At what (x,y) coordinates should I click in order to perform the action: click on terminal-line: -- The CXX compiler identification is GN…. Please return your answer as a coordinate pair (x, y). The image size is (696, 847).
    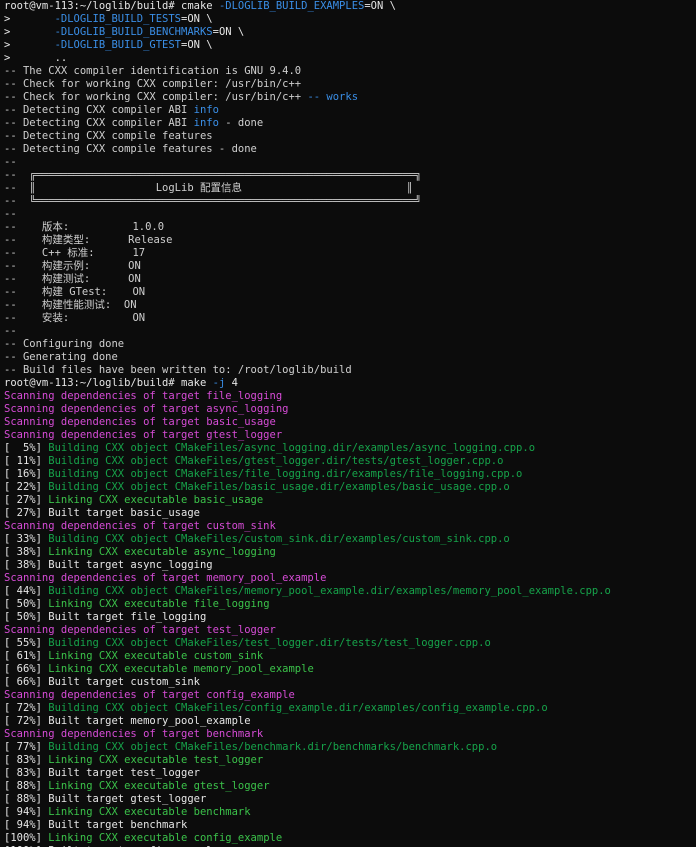
    Looking at the image, I should click on (350, 71).